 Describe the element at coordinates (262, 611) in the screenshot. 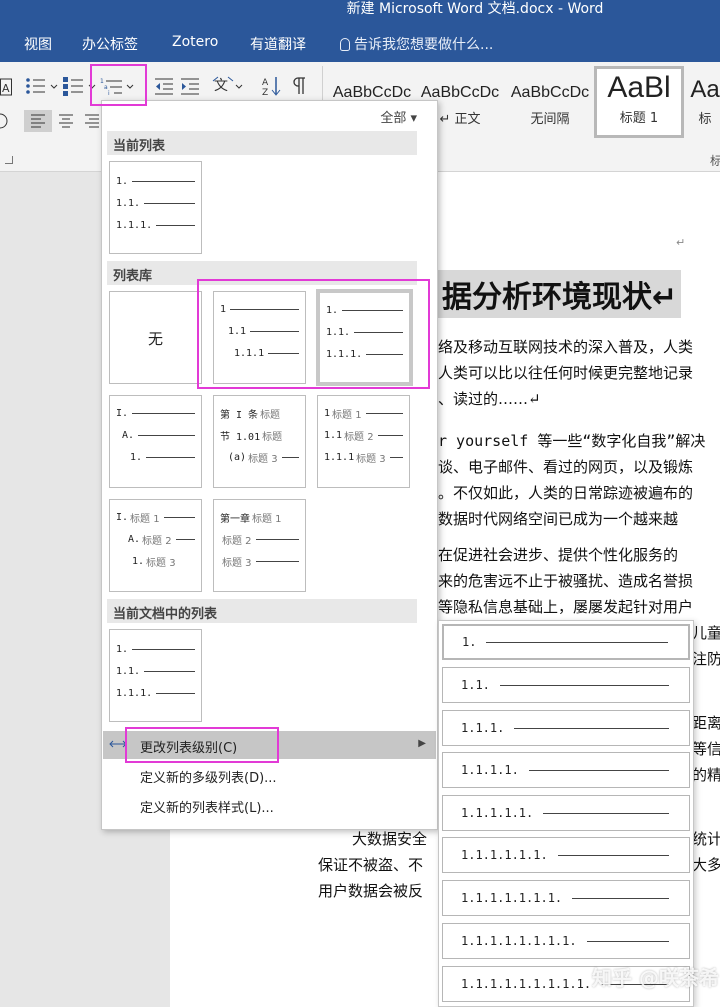

I see `section-lists-in-document: 当前文档中的列表` at that location.